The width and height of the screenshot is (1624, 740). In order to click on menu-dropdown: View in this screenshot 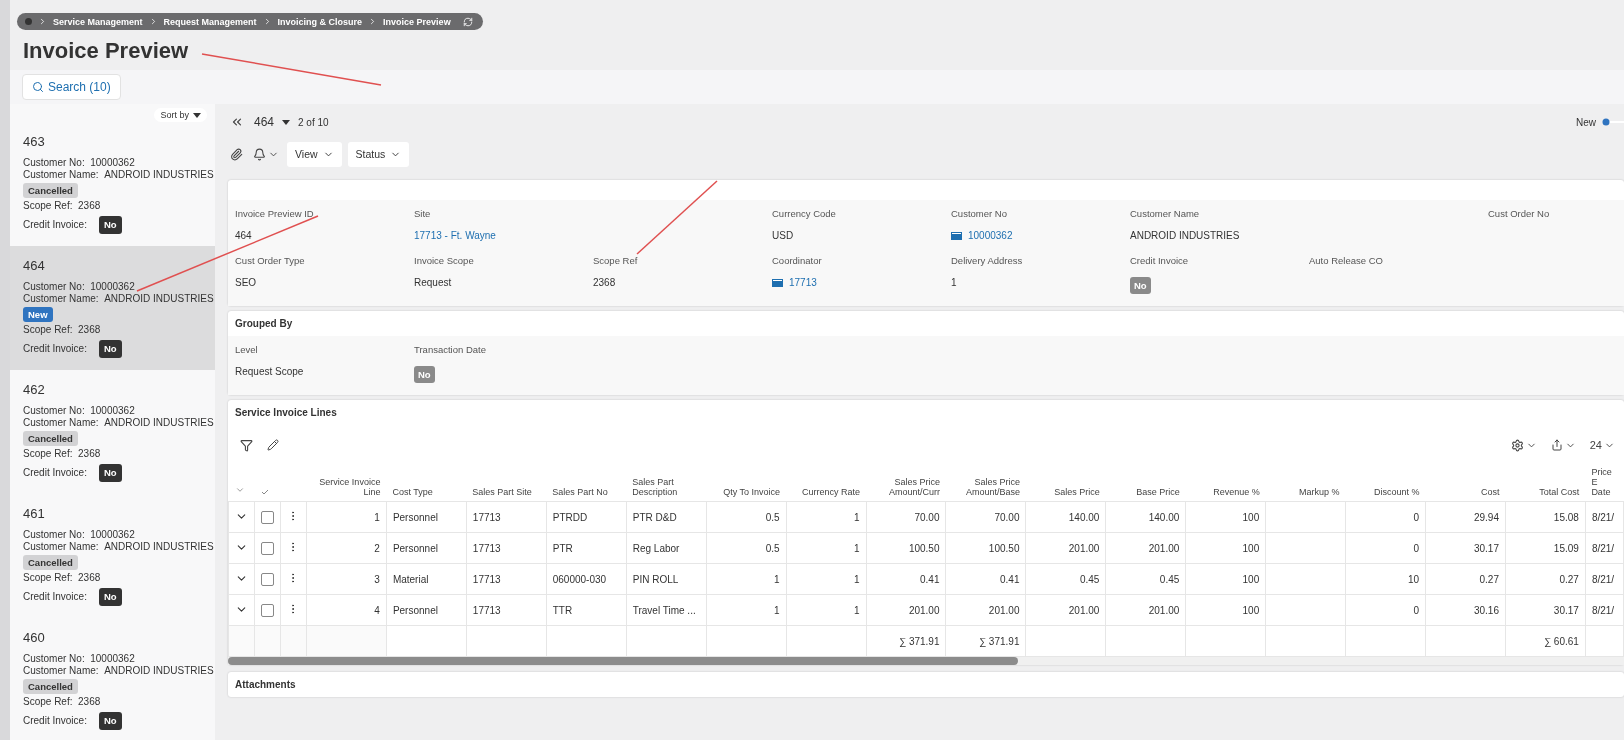, I will do `click(314, 154)`.